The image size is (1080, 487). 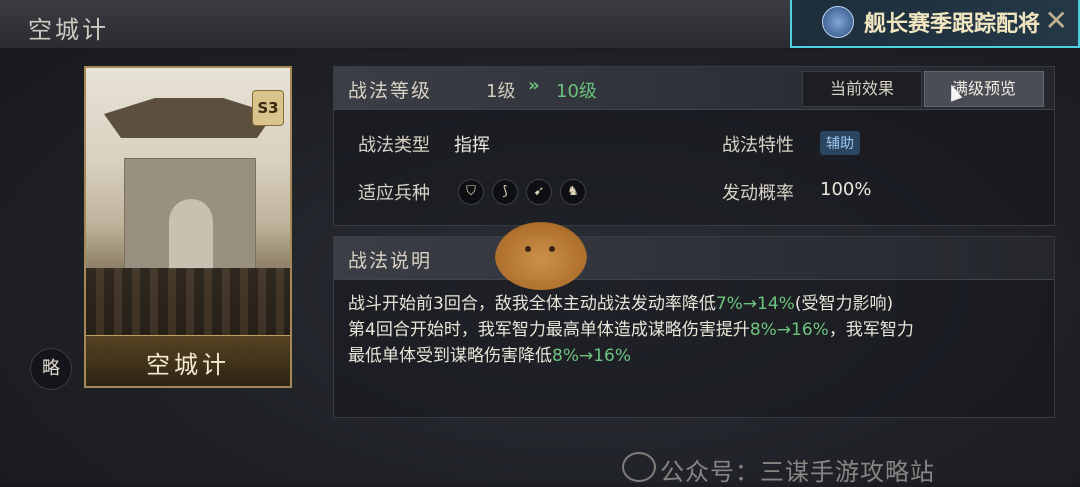 What do you see at coordinates (844, 304) in the screenshot?
I see `desc-text: (受智力影响)` at bounding box center [844, 304].